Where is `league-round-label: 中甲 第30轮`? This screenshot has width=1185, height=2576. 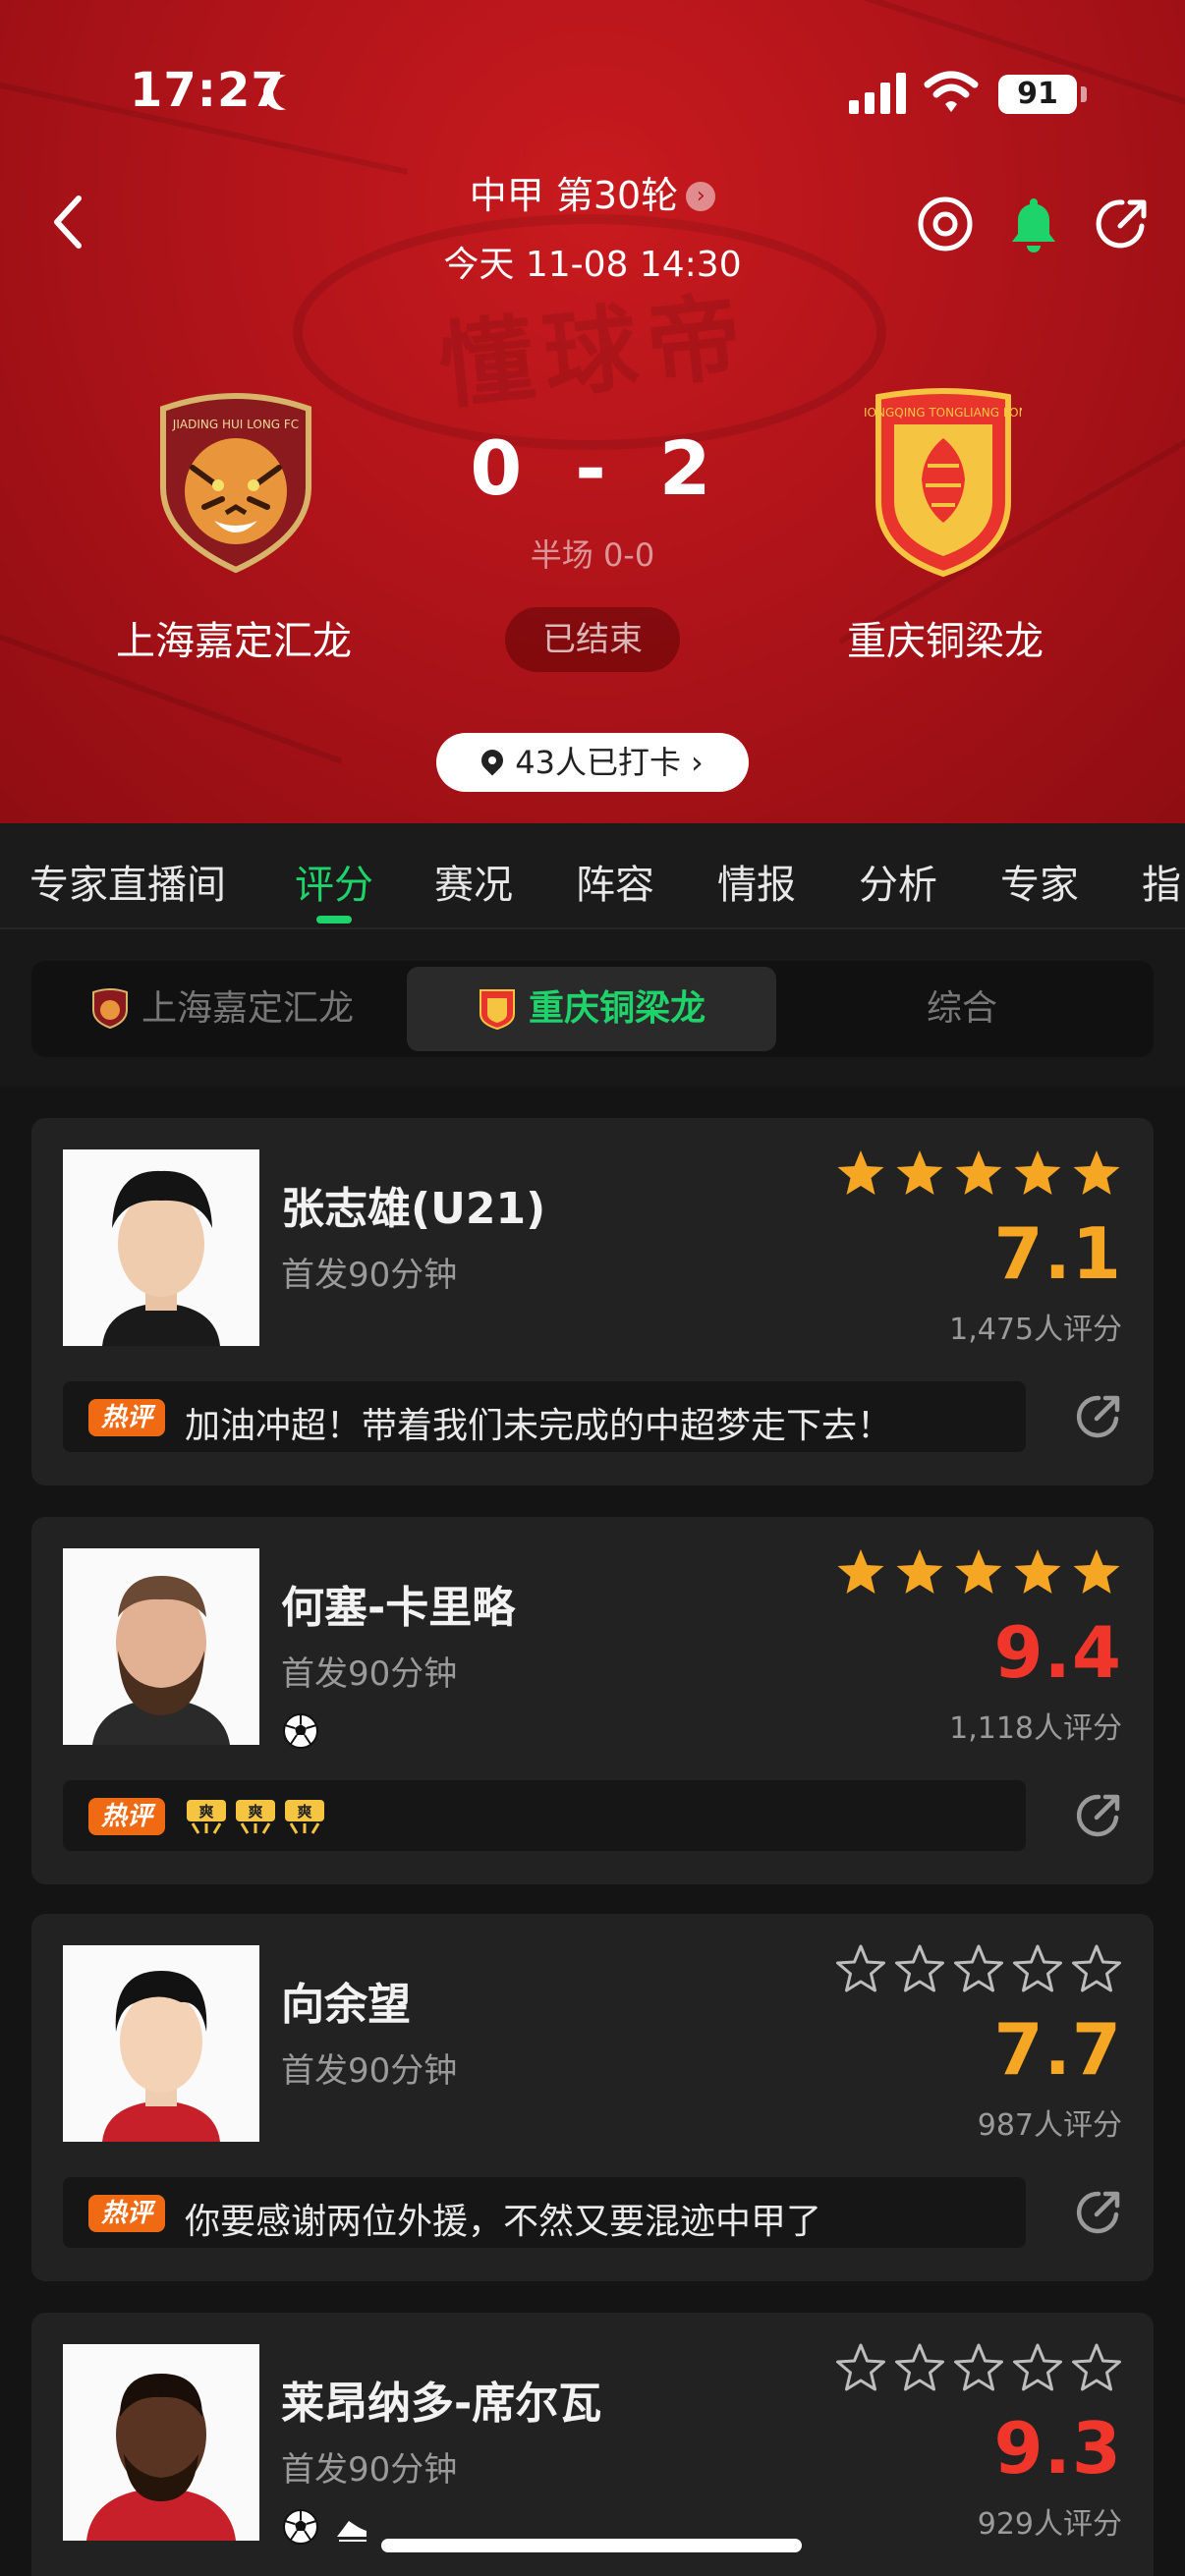
league-round-label: 中甲 第30轮 is located at coordinates (574, 195).